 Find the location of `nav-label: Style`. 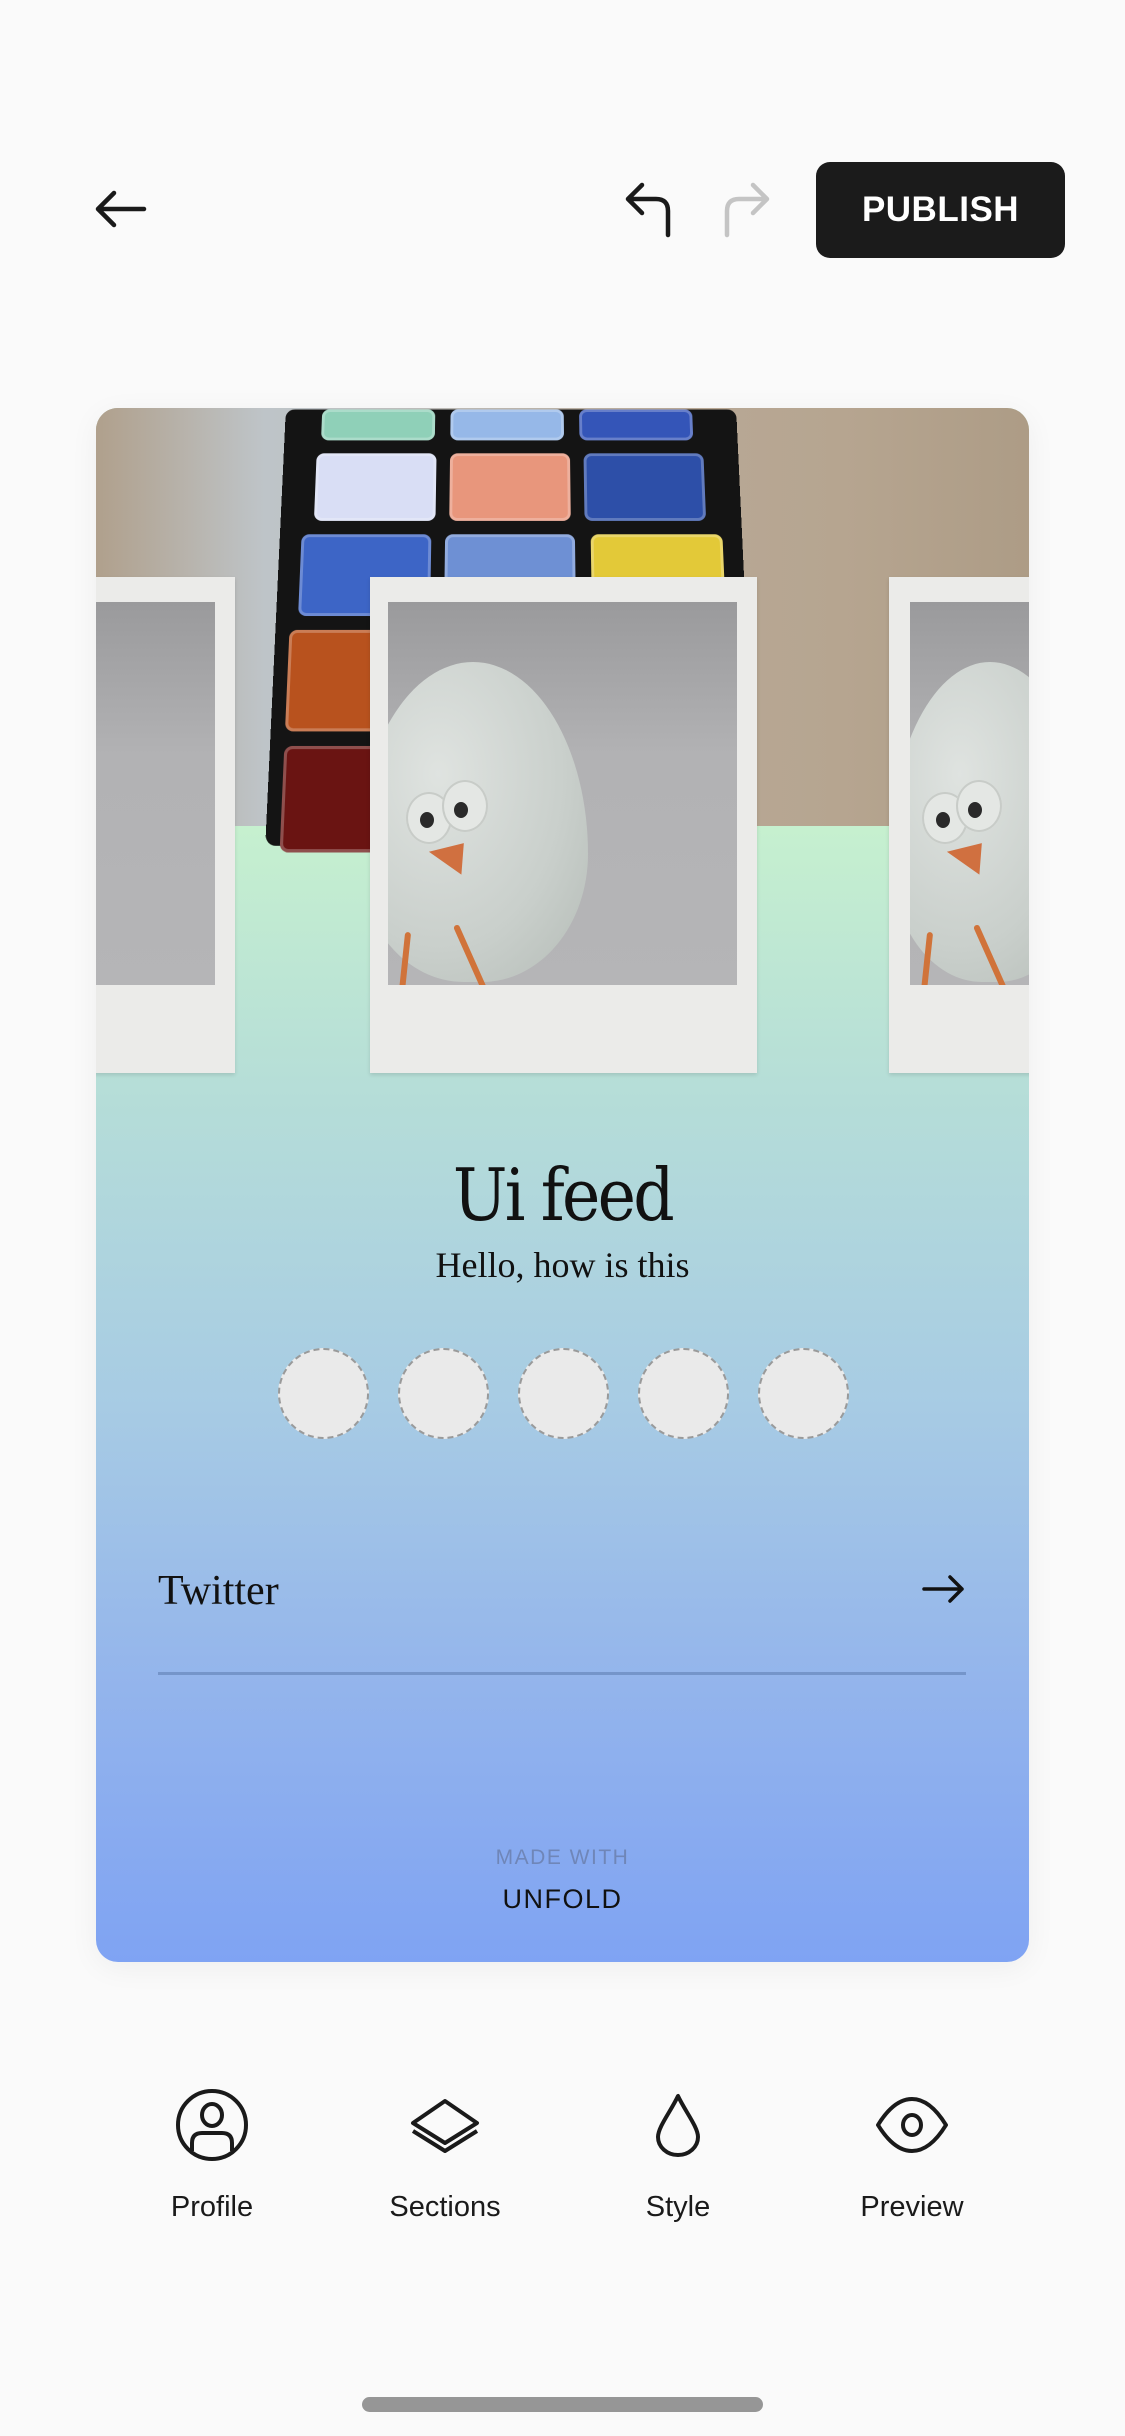

nav-label: Style is located at coordinates (678, 2207).